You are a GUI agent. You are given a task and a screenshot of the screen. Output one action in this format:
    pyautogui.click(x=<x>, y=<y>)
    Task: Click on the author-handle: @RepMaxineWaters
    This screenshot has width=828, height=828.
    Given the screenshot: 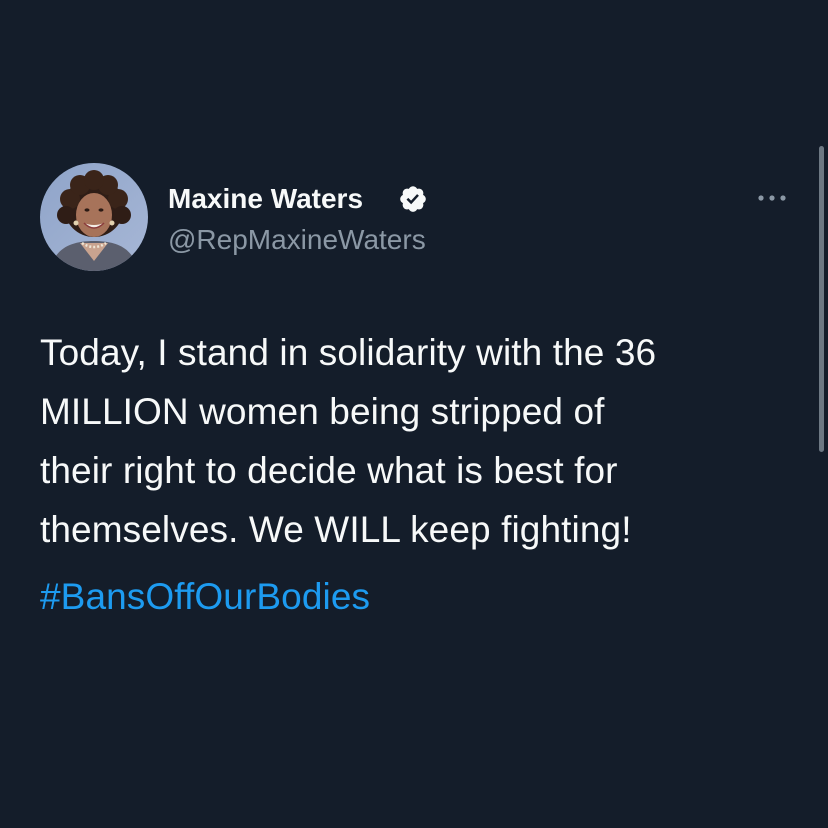 What is the action you would take?
    pyautogui.click(x=297, y=240)
    